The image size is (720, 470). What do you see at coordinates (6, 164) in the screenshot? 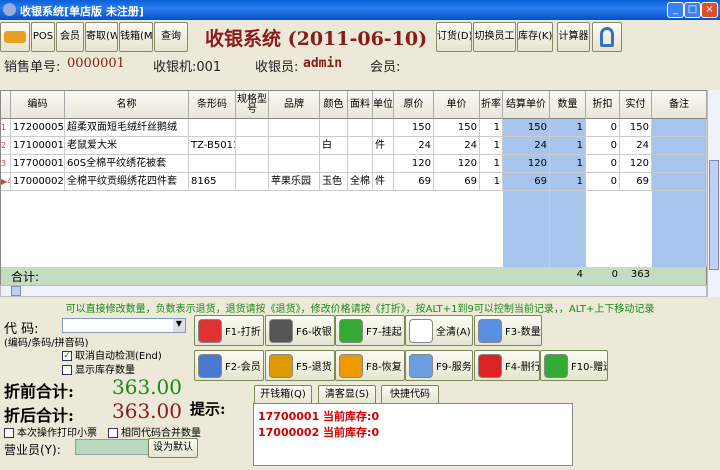
I see `row-number: 3` at bounding box center [6, 164].